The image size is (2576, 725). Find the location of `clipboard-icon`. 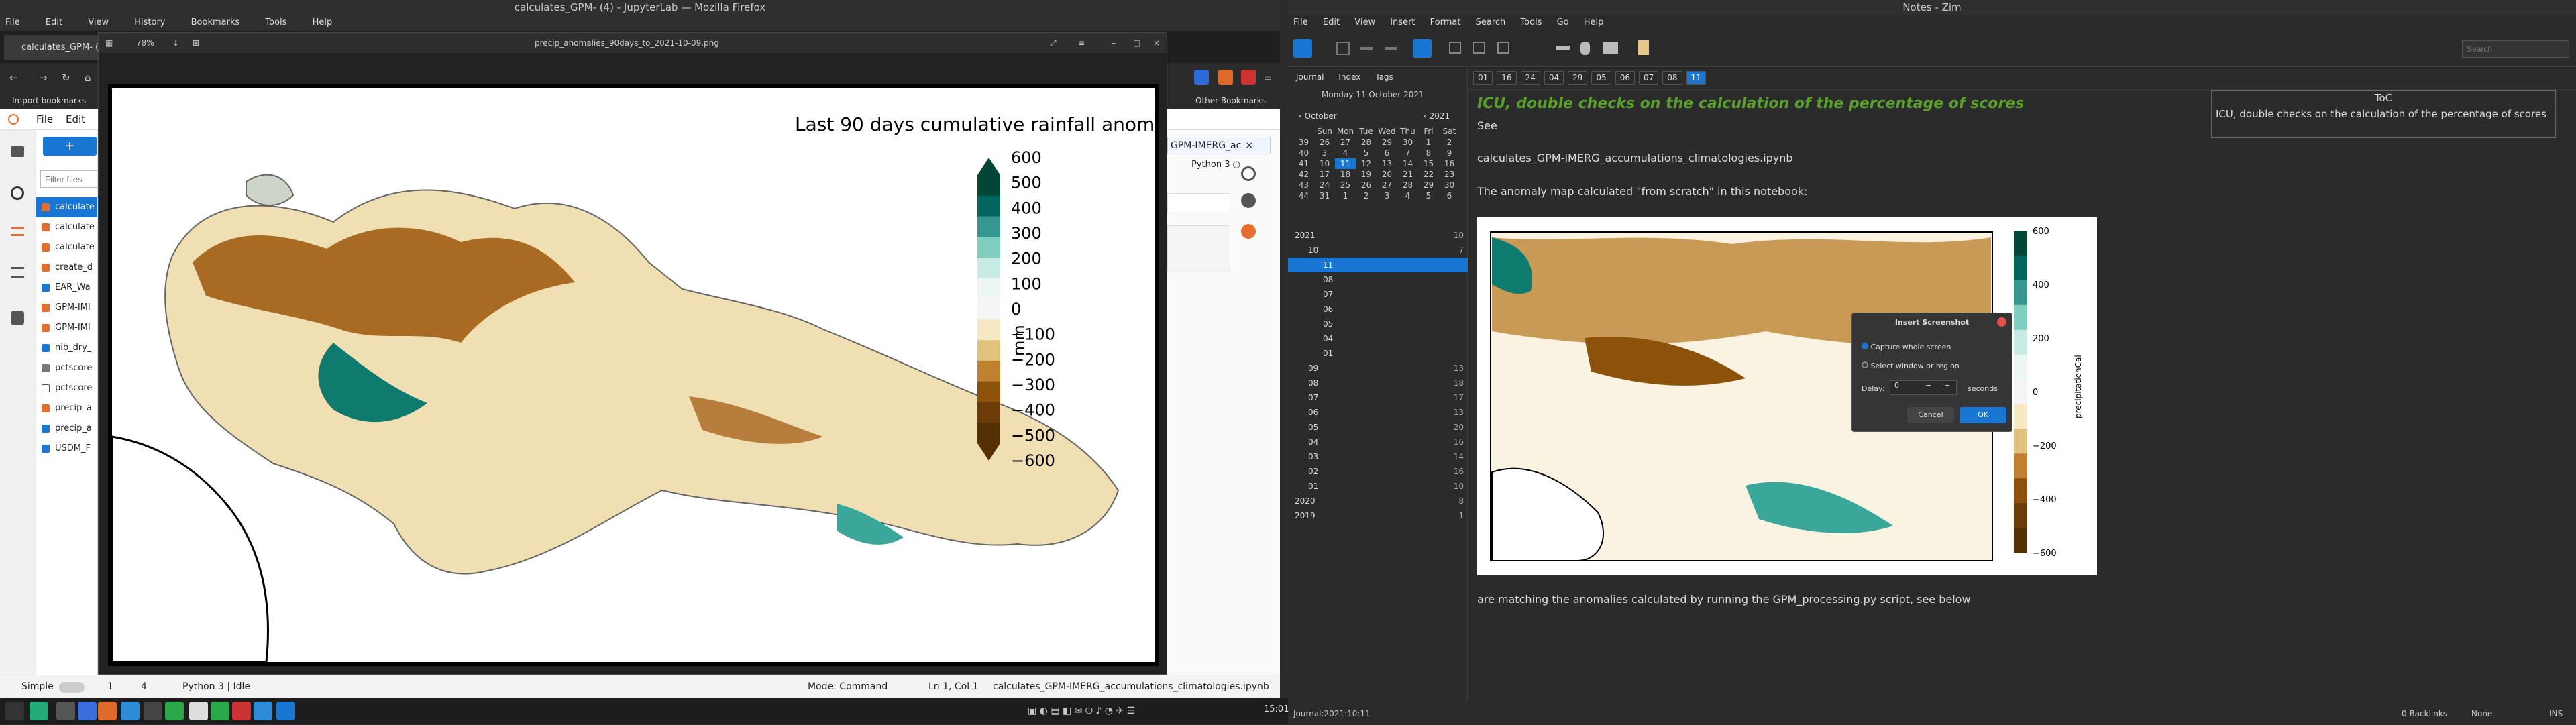

clipboard-icon is located at coordinates (1643, 47).